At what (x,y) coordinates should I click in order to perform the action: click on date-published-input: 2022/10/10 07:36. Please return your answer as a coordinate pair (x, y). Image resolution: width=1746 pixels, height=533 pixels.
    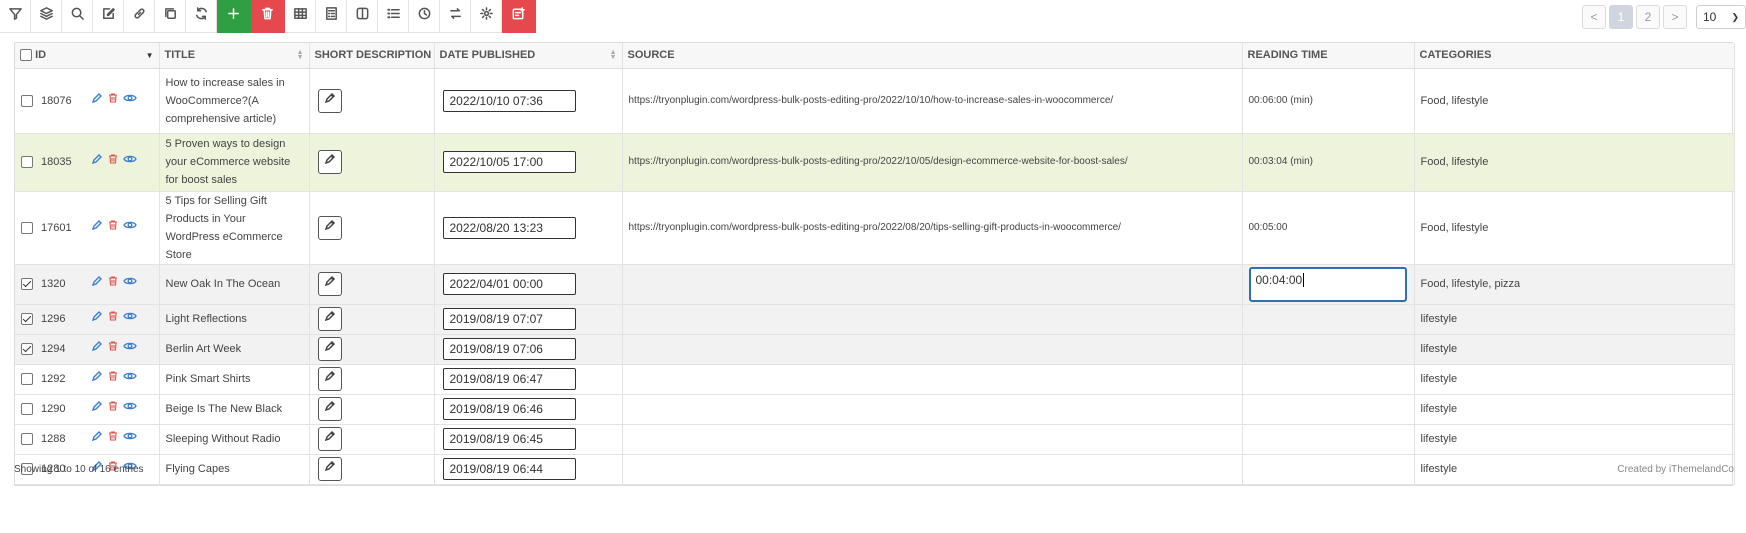
    Looking at the image, I should click on (509, 100).